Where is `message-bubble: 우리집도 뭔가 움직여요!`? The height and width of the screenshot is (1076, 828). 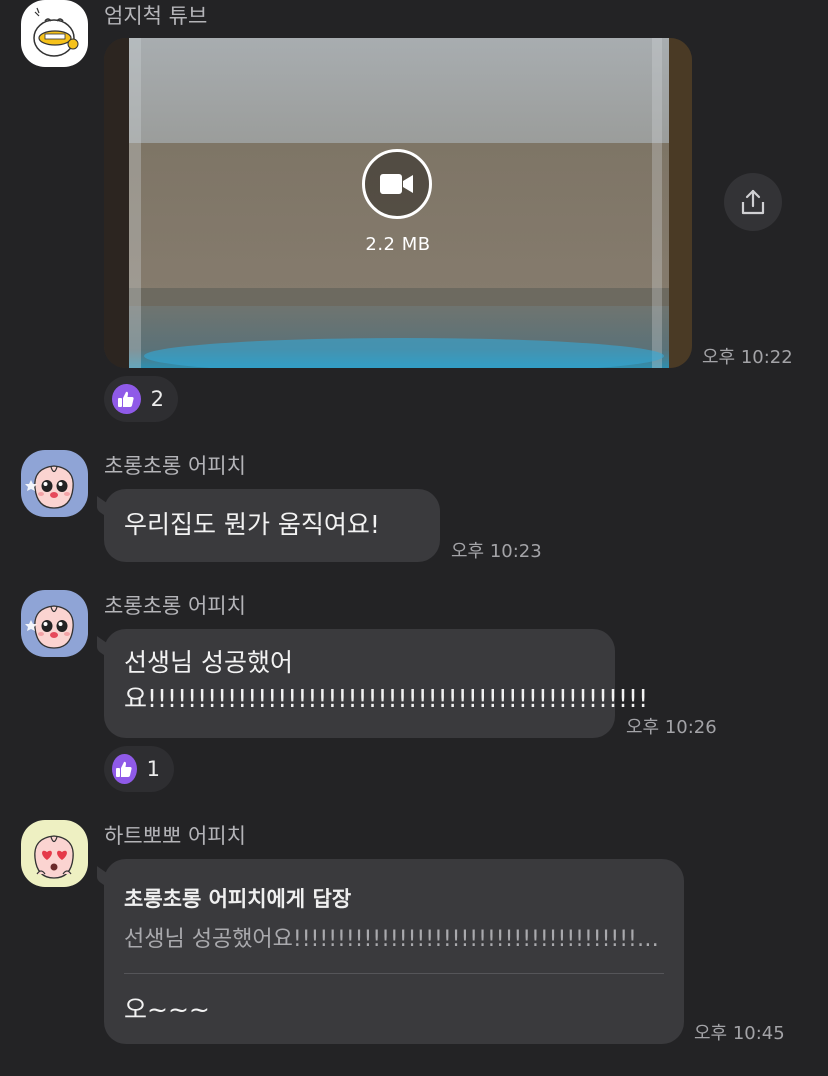
message-bubble: 우리집도 뭔가 움직여요! is located at coordinates (272, 525).